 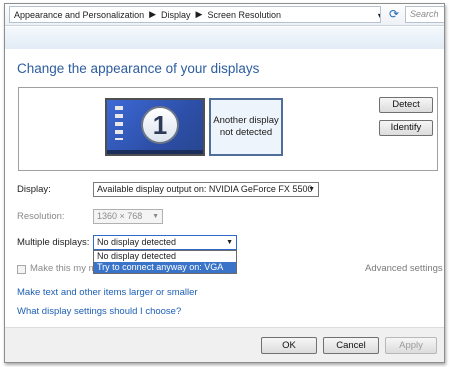 What do you see at coordinates (119, 123) in the screenshot?
I see `desktop-icons` at bounding box center [119, 123].